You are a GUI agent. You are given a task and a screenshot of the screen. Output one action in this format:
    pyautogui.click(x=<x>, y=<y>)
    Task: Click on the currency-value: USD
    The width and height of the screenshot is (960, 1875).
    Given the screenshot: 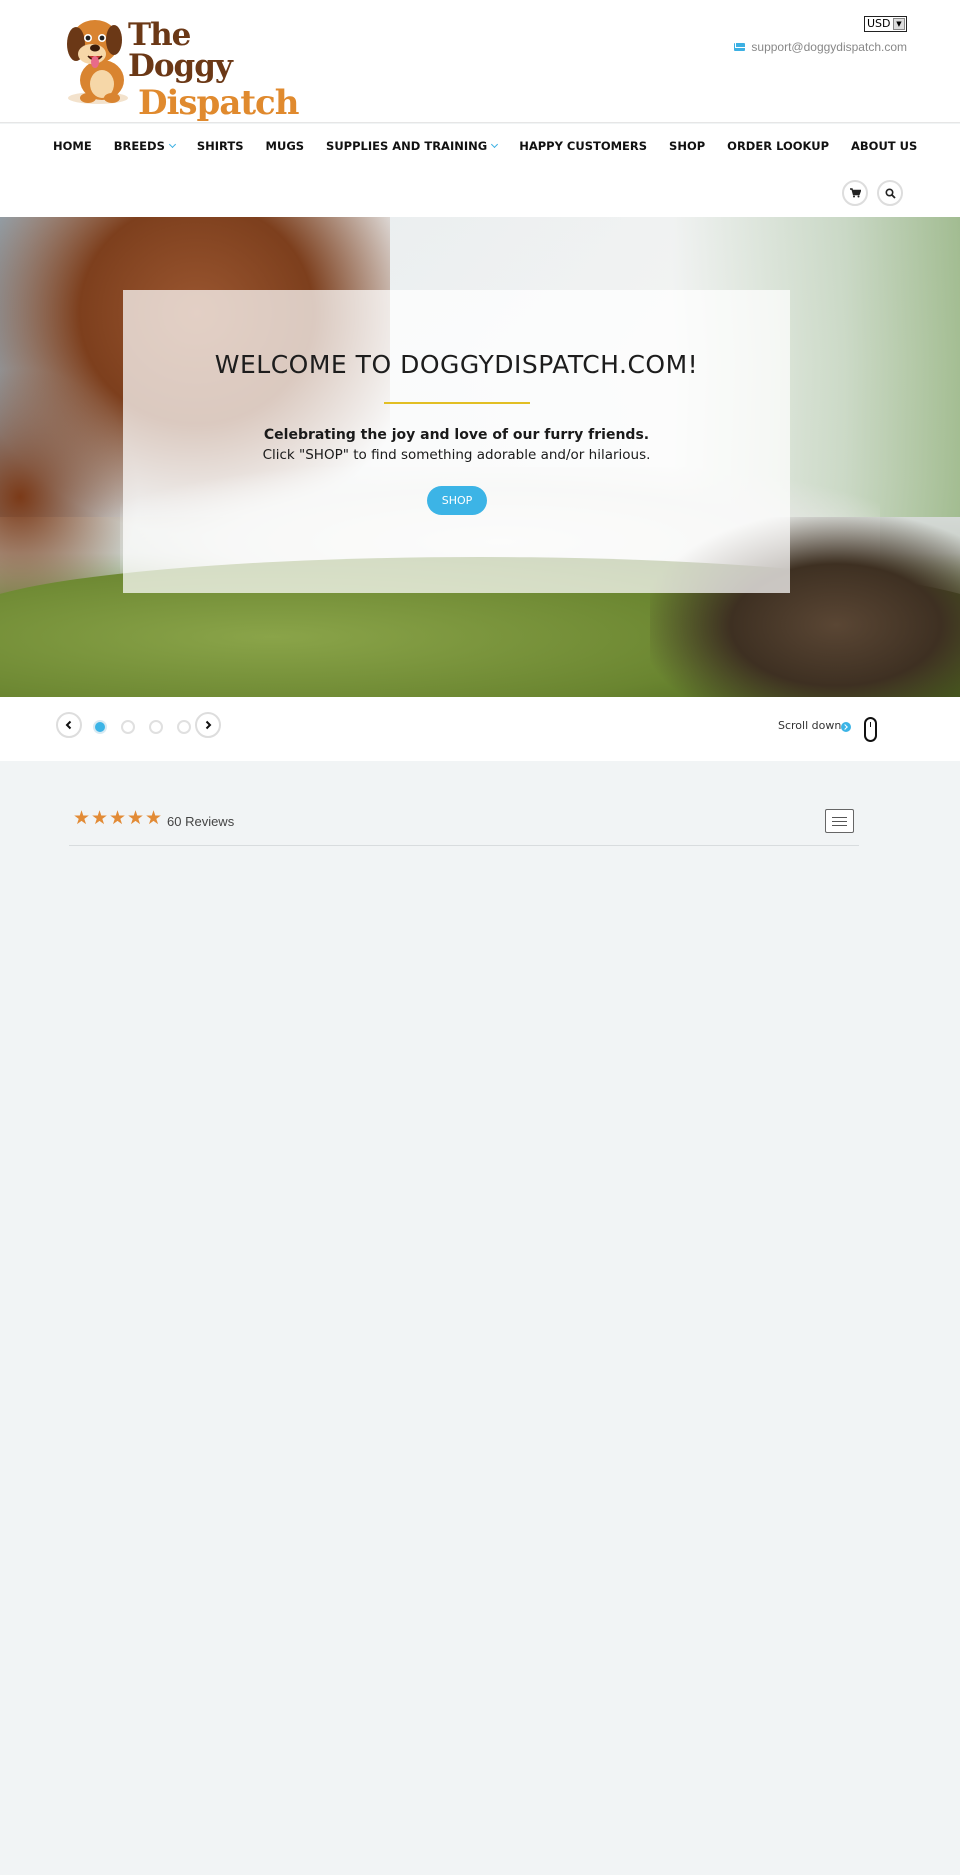 What is the action you would take?
    pyautogui.click(x=879, y=23)
    